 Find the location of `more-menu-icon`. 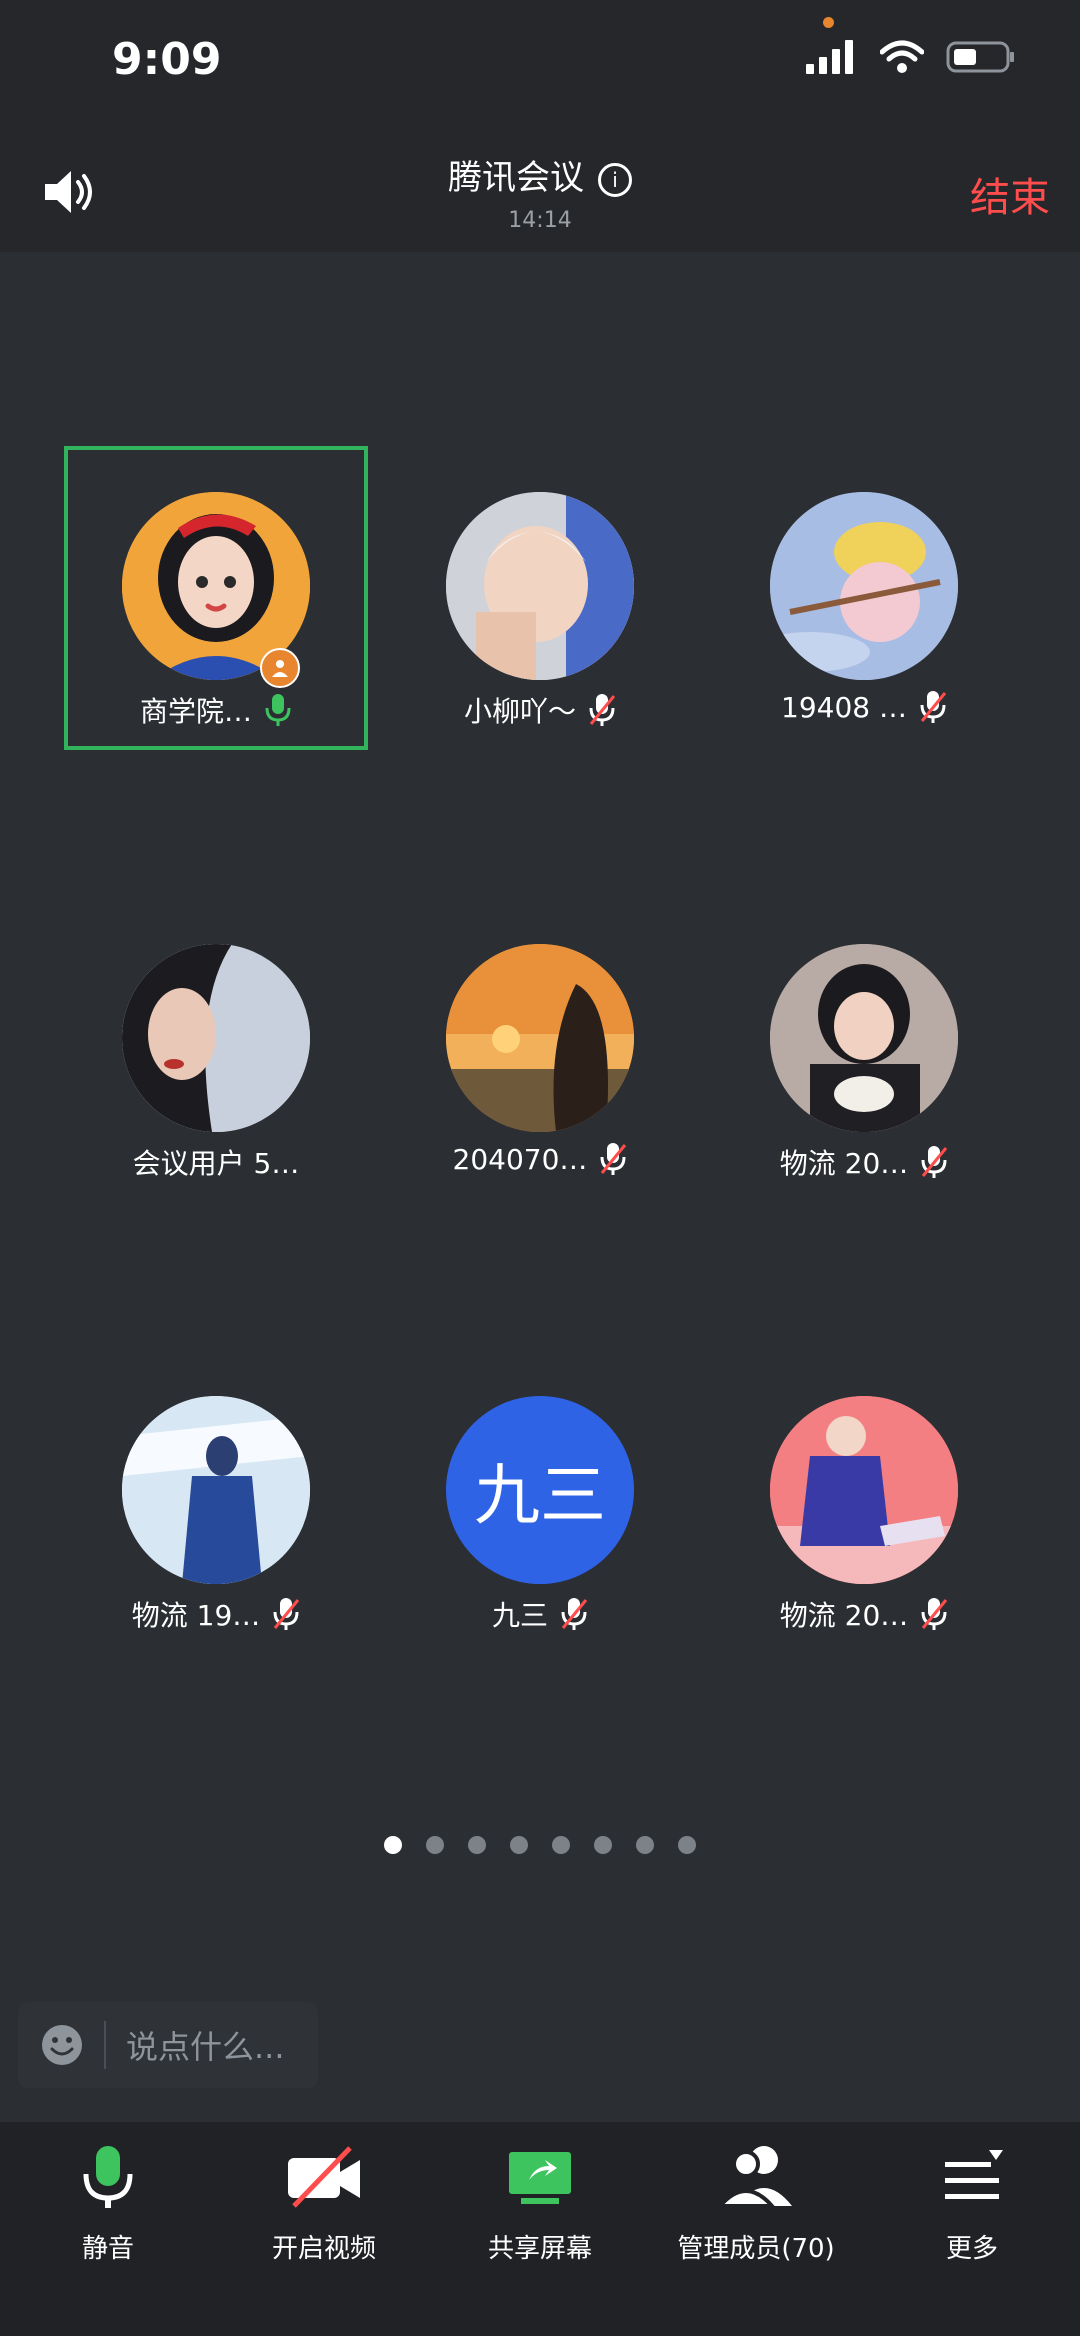

more-menu-icon is located at coordinates (974, 2174).